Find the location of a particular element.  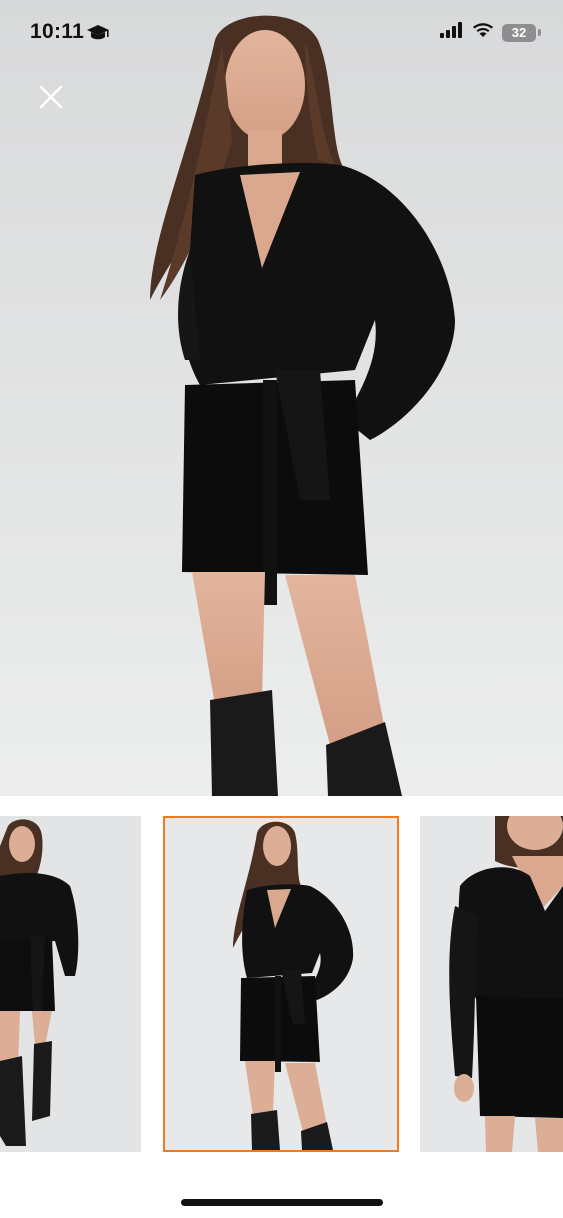

thumbnail-1-image is located at coordinates (70, 984).